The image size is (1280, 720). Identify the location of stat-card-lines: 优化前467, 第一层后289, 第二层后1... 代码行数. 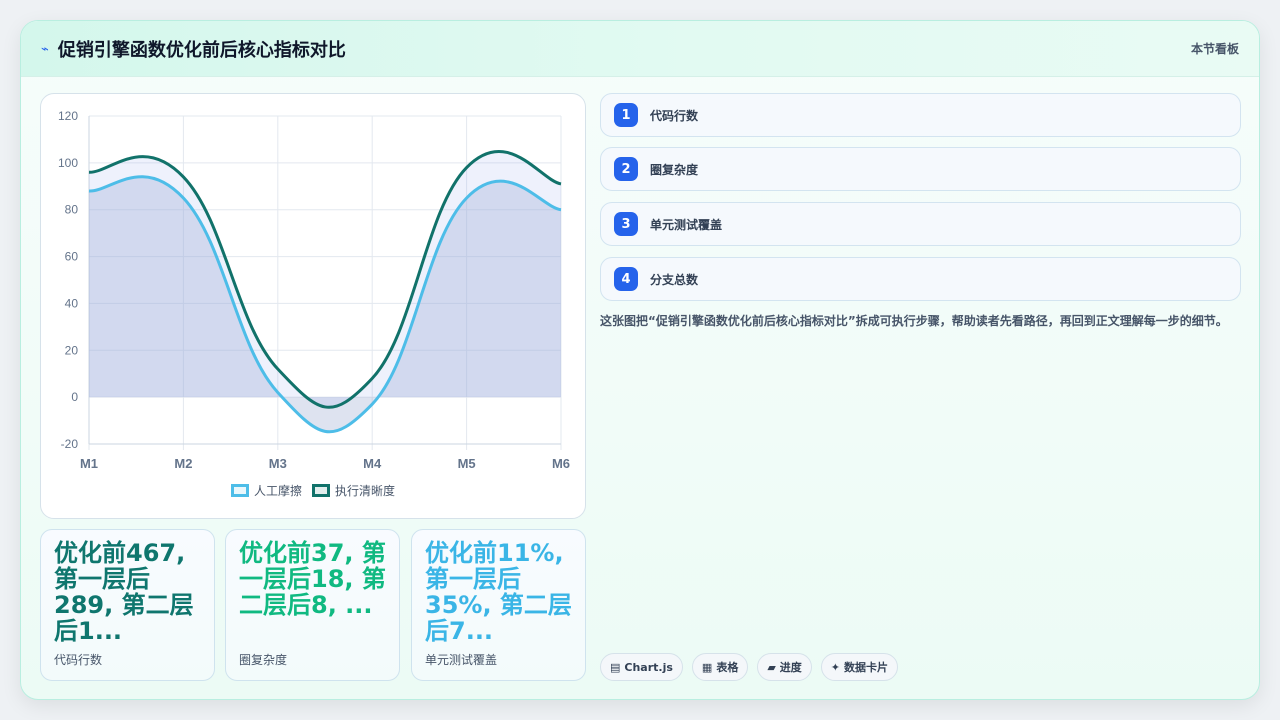
(127, 605).